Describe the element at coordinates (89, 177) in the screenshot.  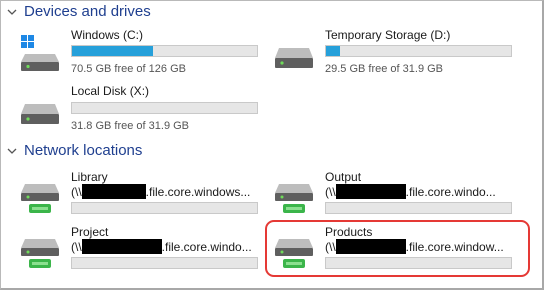
I see `location-name: Library` at that location.